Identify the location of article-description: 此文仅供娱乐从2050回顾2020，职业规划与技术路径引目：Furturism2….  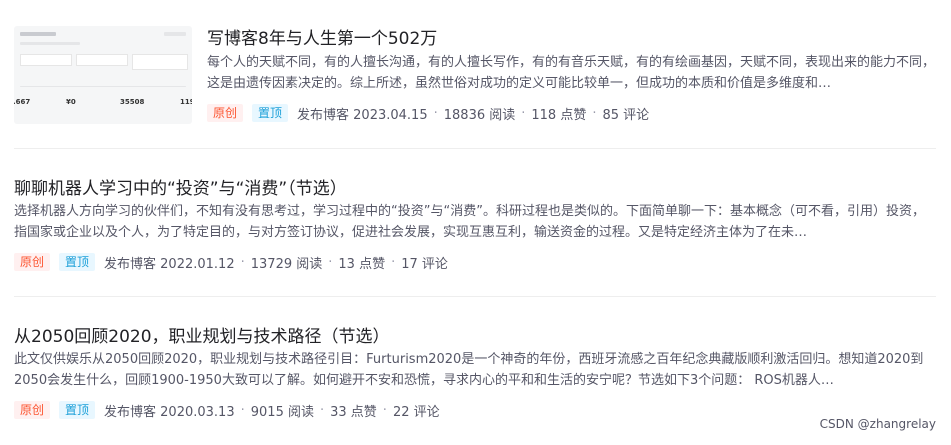
(469, 370).